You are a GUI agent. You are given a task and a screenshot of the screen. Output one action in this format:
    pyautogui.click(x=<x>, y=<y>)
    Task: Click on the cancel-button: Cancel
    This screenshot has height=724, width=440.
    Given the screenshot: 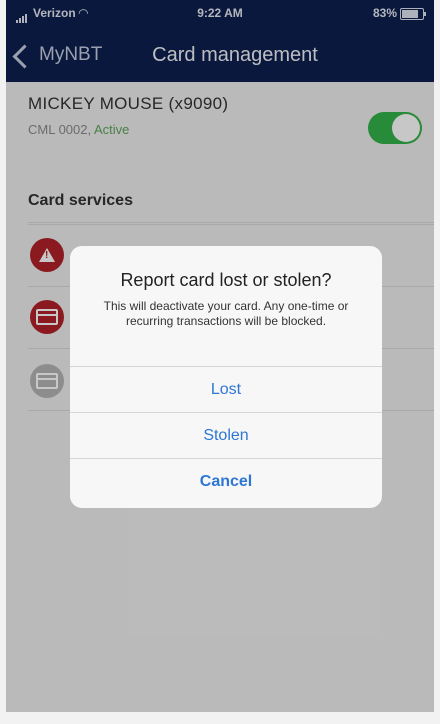 What is the action you would take?
    pyautogui.click(x=226, y=481)
    